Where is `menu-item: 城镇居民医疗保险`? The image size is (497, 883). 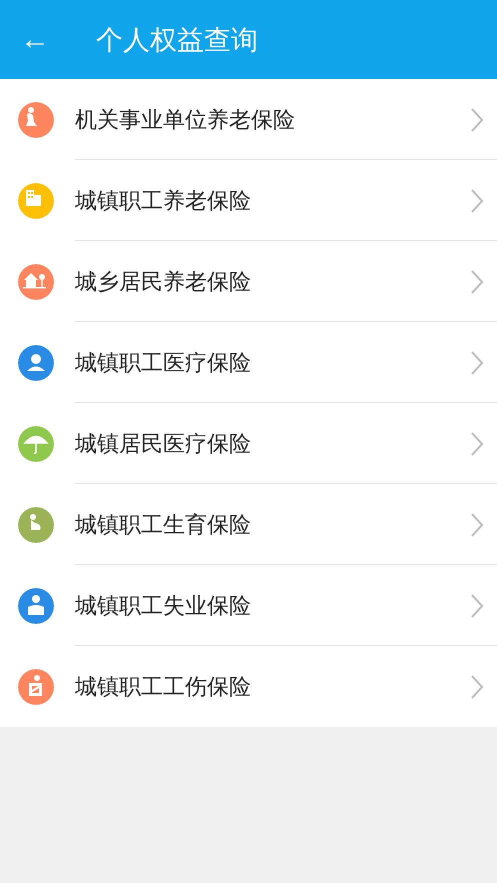 menu-item: 城镇居民医疗保险 is located at coordinates (248, 443).